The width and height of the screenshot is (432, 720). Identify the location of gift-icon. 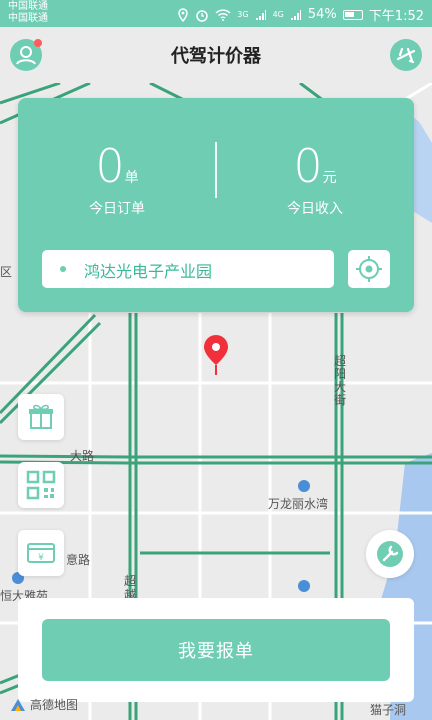
(41, 416).